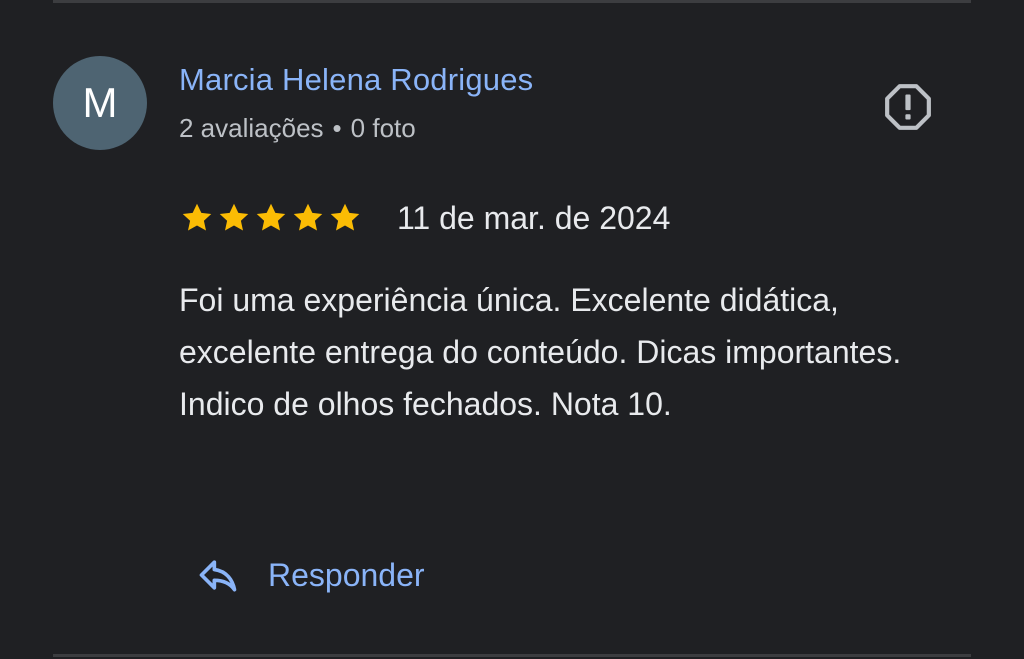 Image resolution: width=1024 pixels, height=659 pixels. I want to click on report-button, so click(908, 107).